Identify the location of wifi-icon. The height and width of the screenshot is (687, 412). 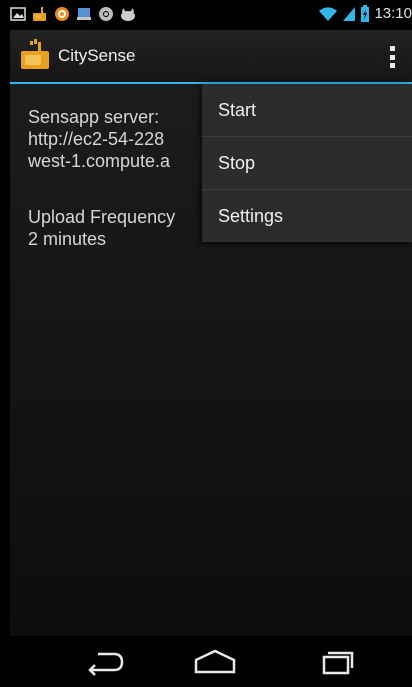
(328, 14).